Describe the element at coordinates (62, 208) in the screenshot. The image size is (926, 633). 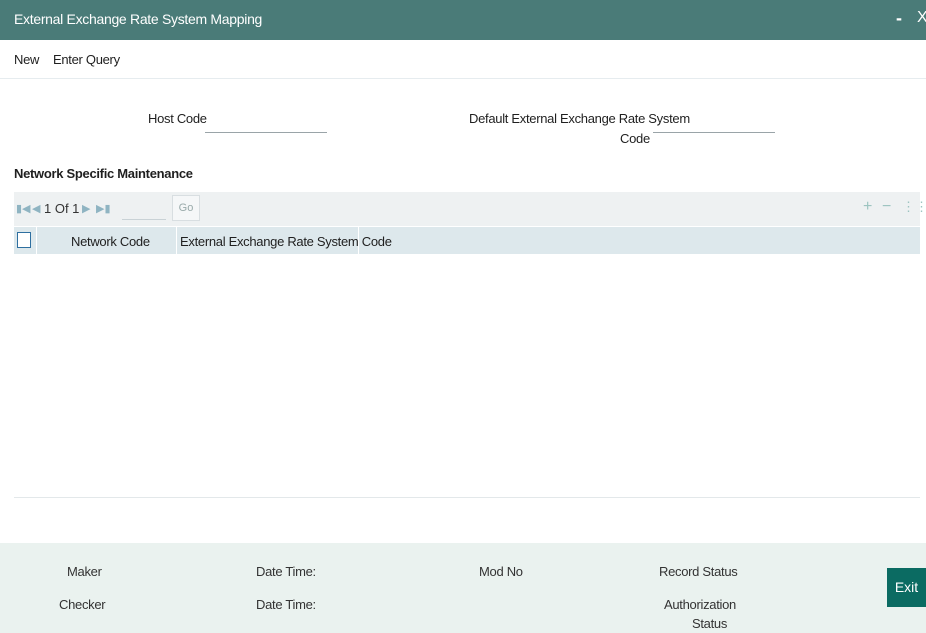
I see `page-info: 1 Of 1` at that location.